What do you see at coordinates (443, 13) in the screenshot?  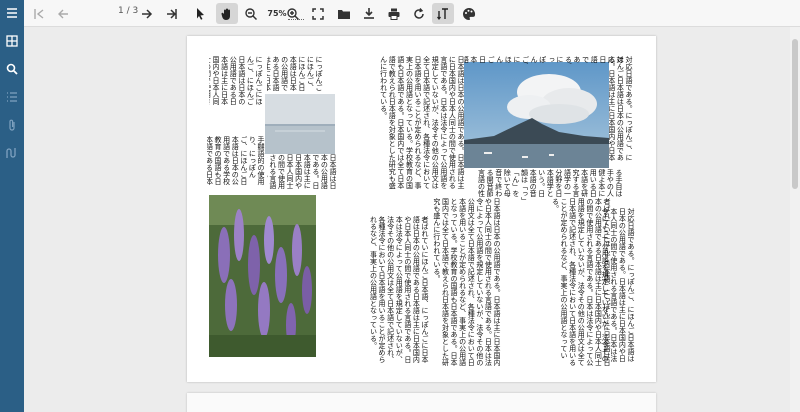 I see `text-direction-icon` at bounding box center [443, 13].